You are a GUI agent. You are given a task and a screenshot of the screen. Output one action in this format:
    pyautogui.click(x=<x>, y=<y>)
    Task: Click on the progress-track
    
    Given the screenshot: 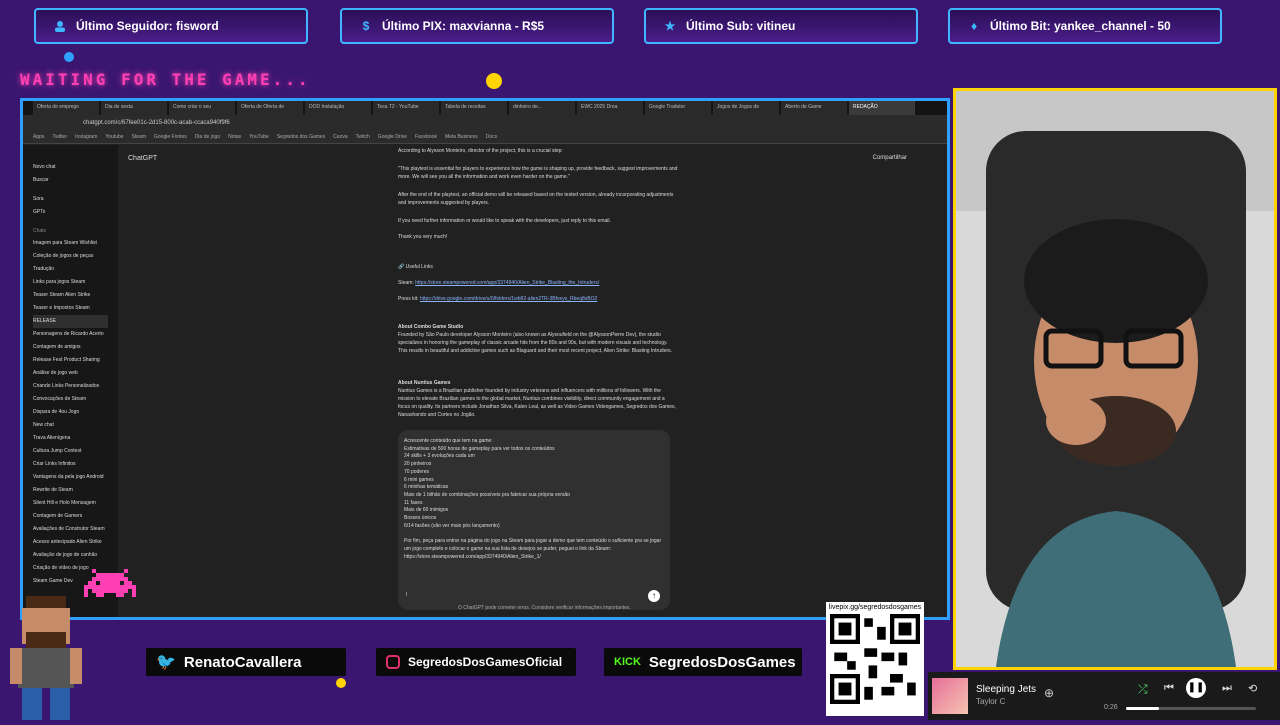 What is the action you would take?
    pyautogui.click(x=1191, y=708)
    